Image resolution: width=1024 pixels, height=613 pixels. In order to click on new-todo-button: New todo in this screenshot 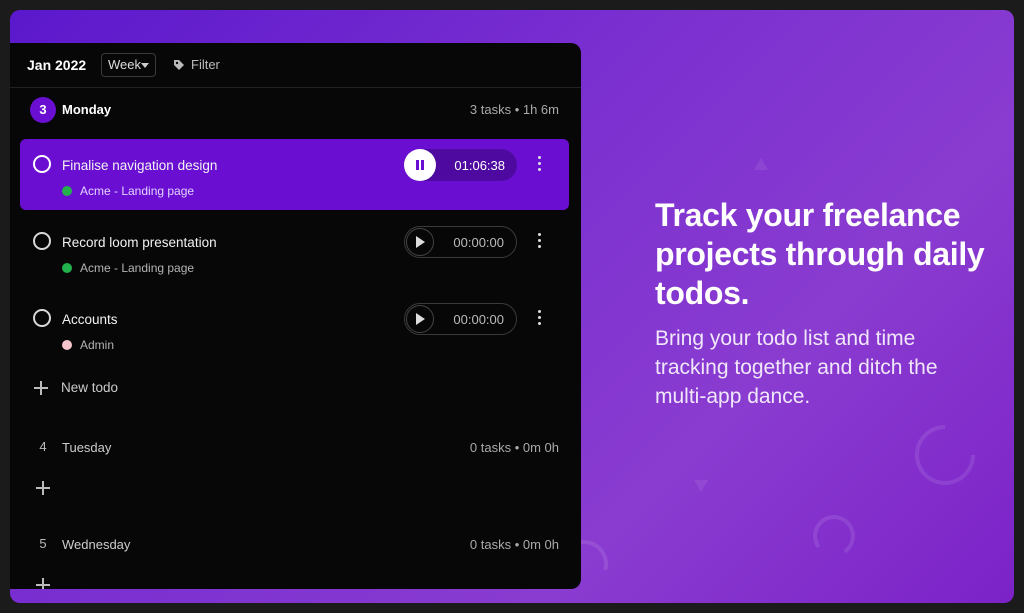, I will do `click(76, 387)`.